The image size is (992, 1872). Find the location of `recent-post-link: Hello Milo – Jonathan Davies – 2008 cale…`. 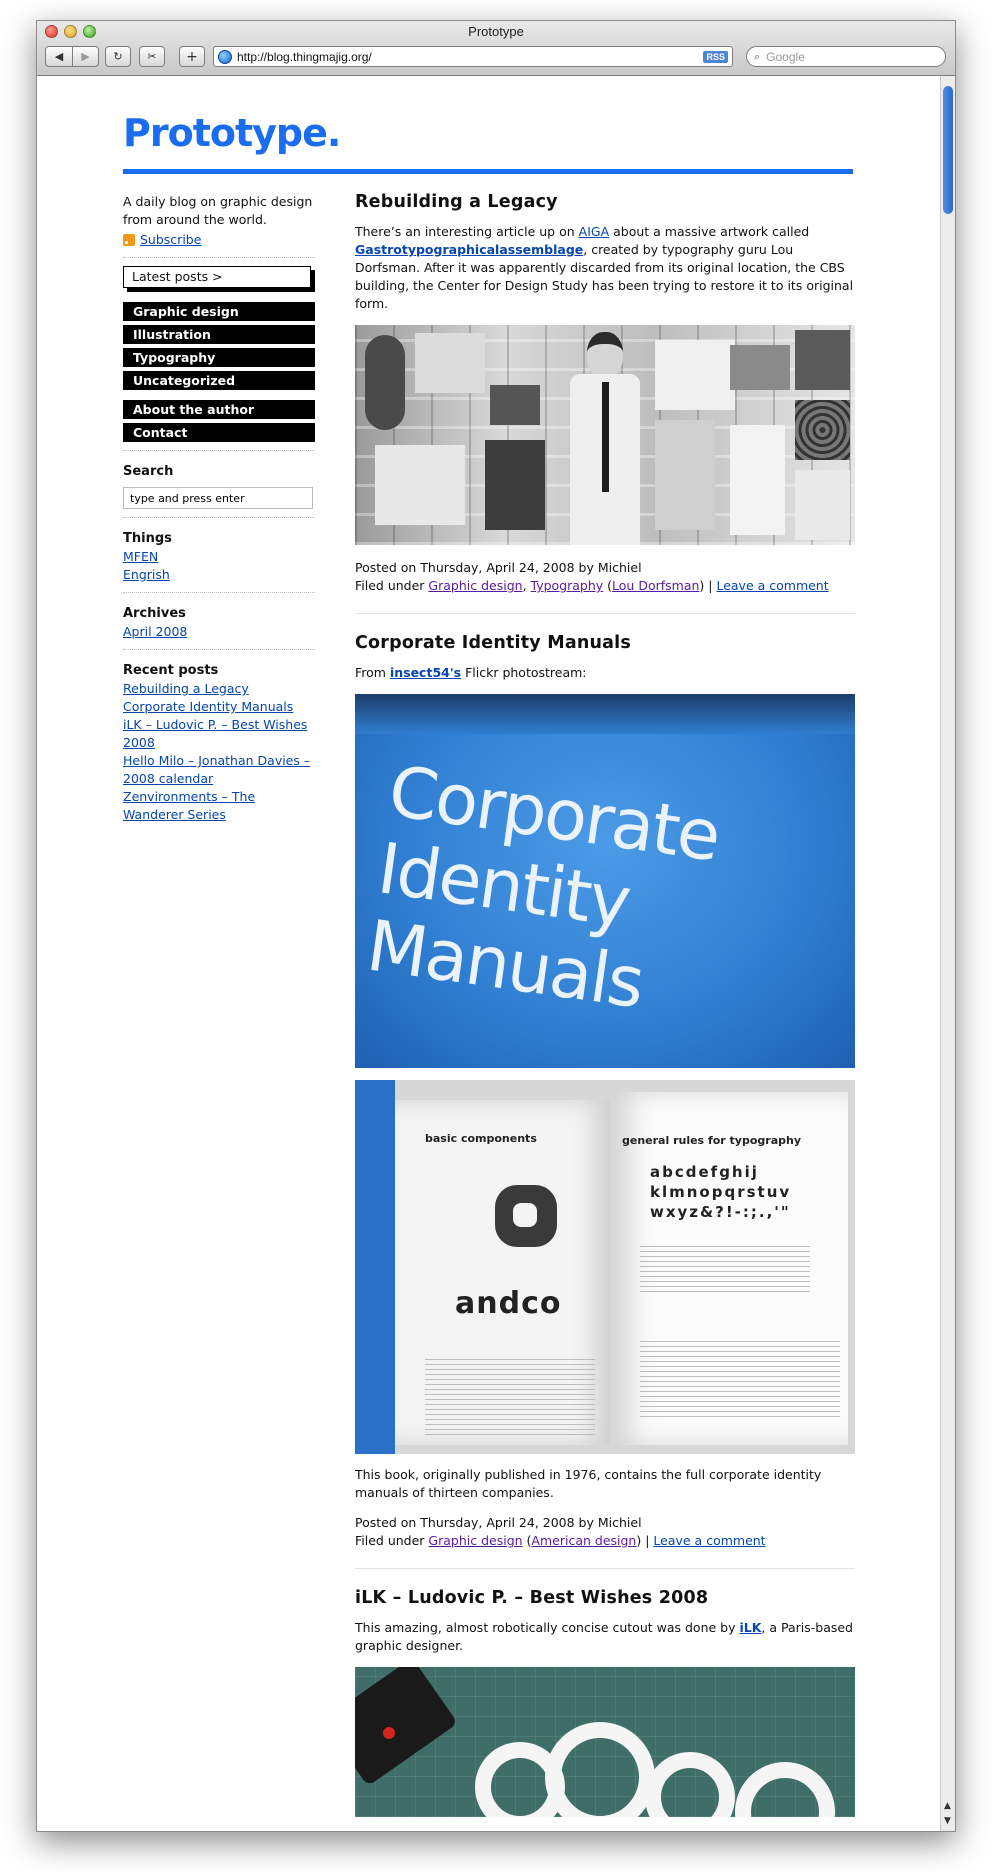

recent-post-link: Hello Milo – Jonathan Davies – 2008 cale… is located at coordinates (219, 770).